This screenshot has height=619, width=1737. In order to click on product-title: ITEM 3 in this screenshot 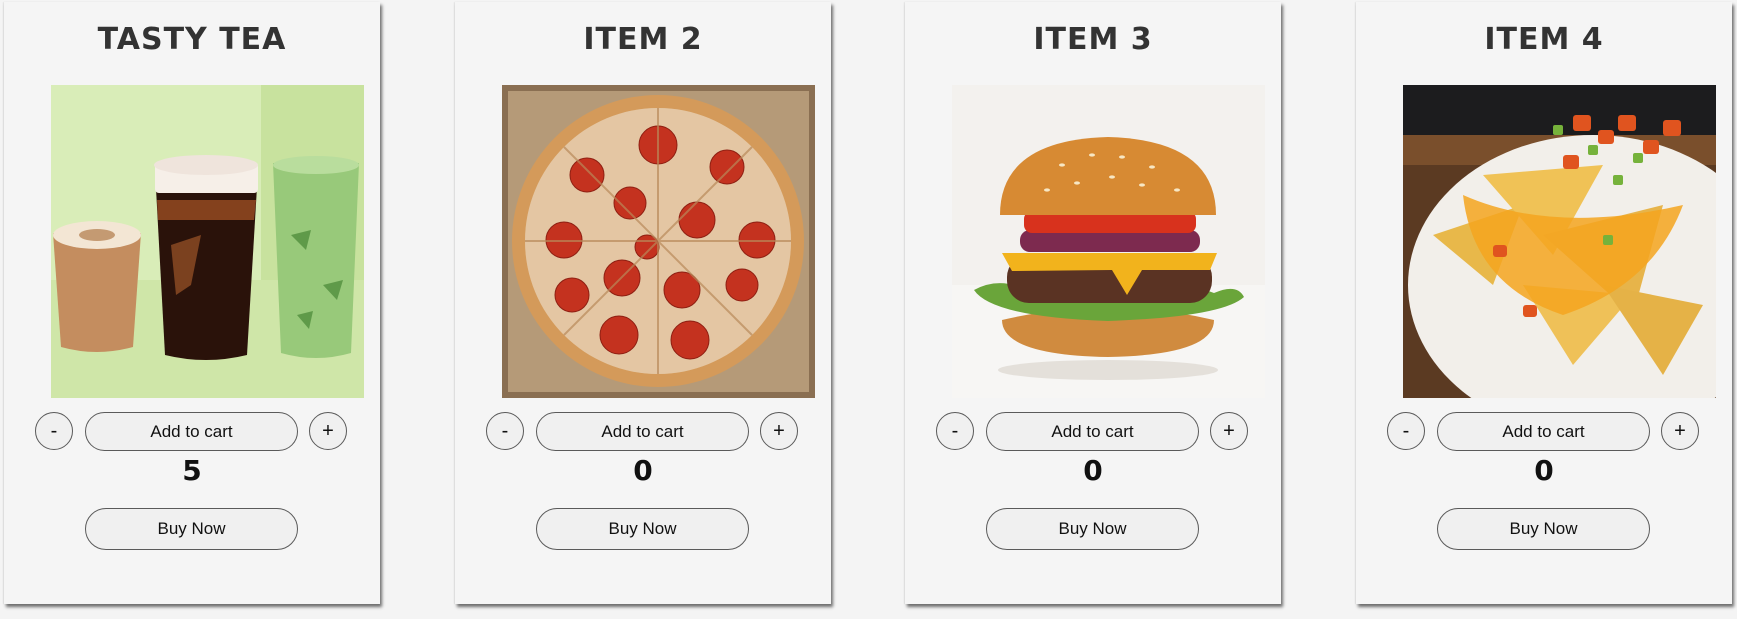, I will do `click(1093, 39)`.